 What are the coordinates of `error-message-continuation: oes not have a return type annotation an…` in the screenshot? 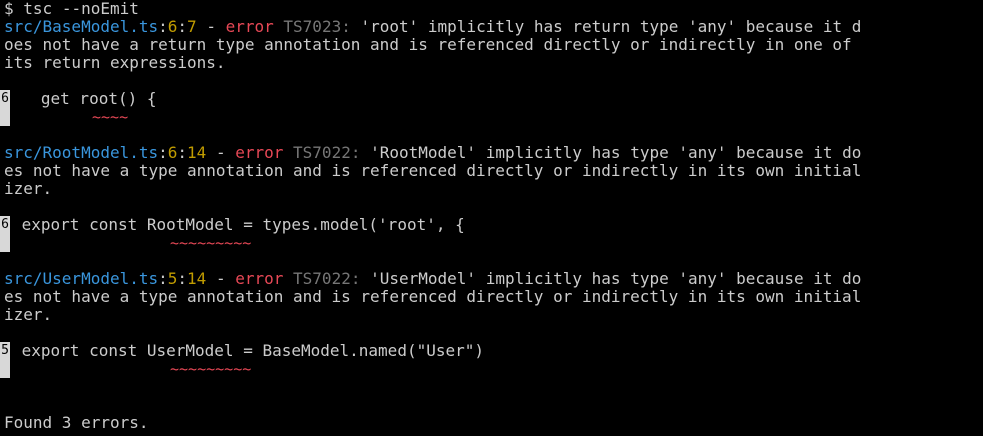 It's located at (428, 44).